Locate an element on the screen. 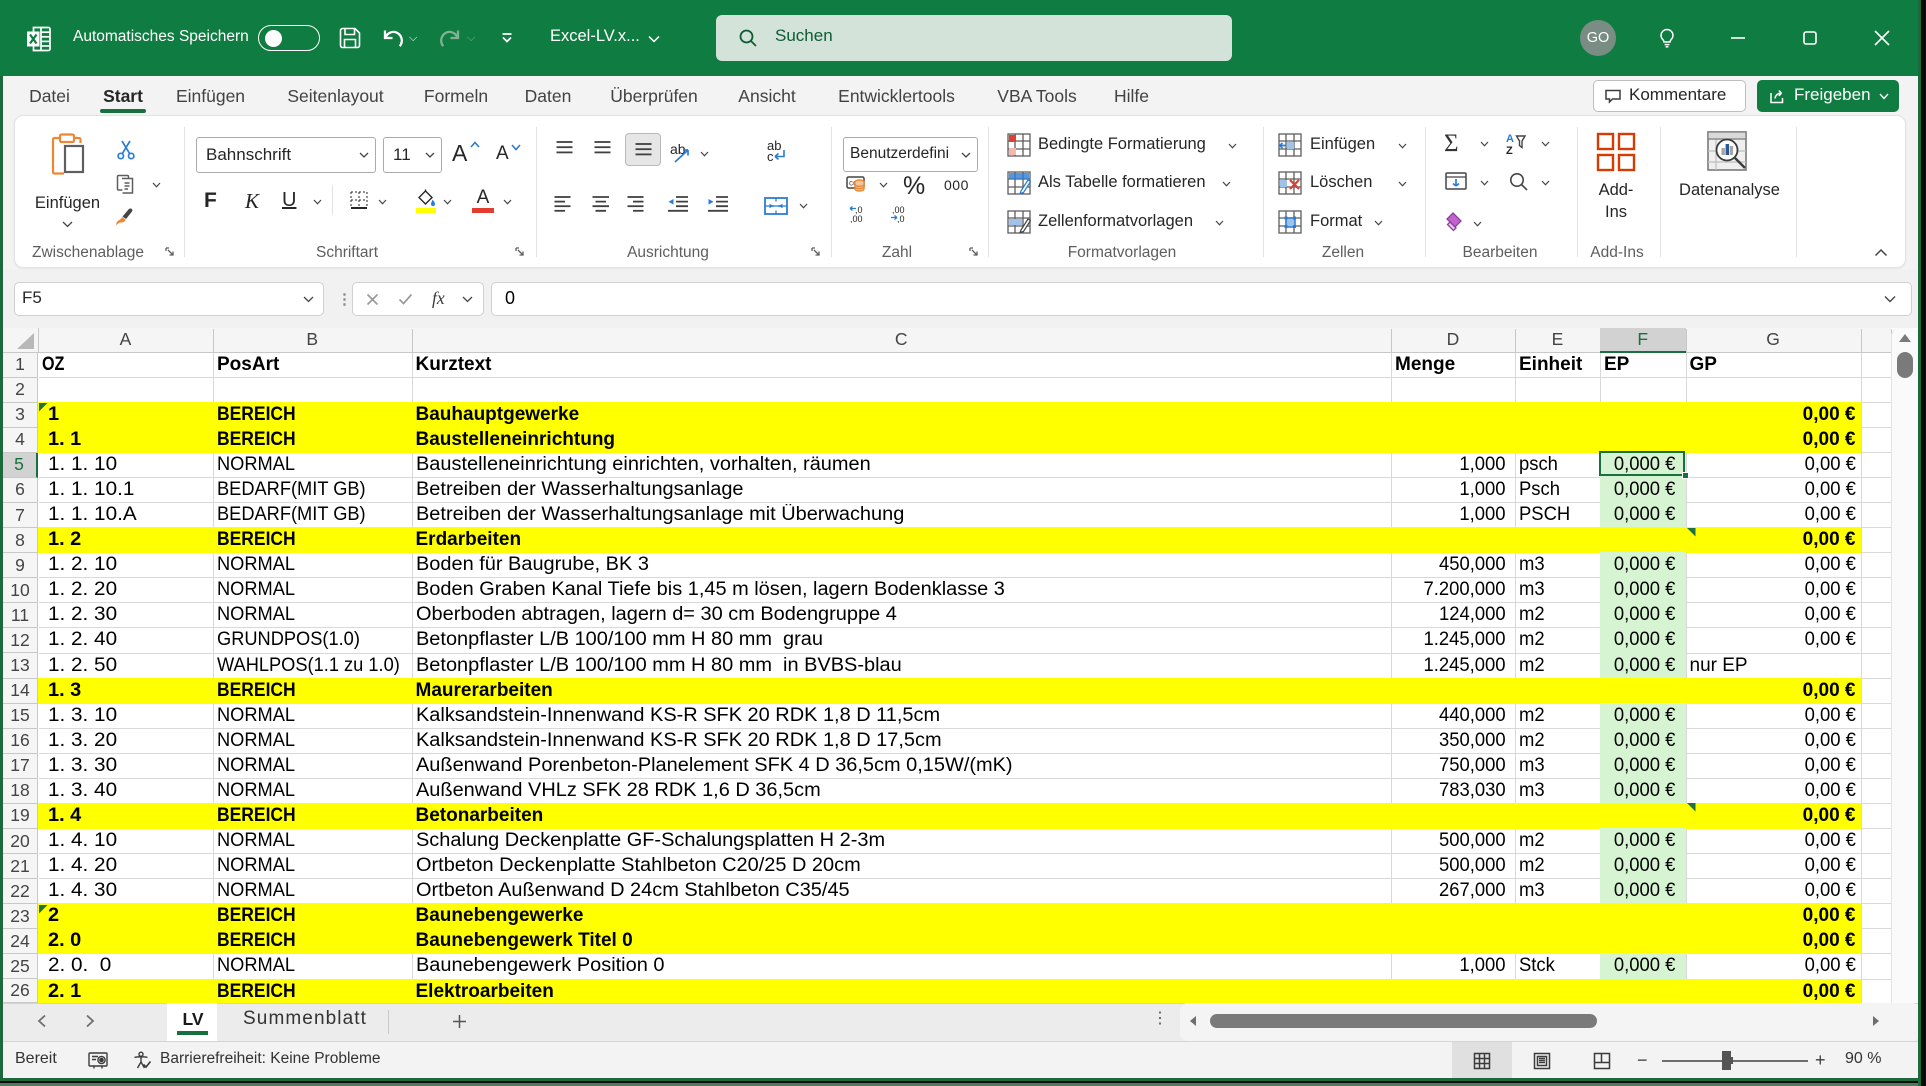 The height and width of the screenshot is (1086, 1926). svg-text: A is located at coordinates (1510, 139).